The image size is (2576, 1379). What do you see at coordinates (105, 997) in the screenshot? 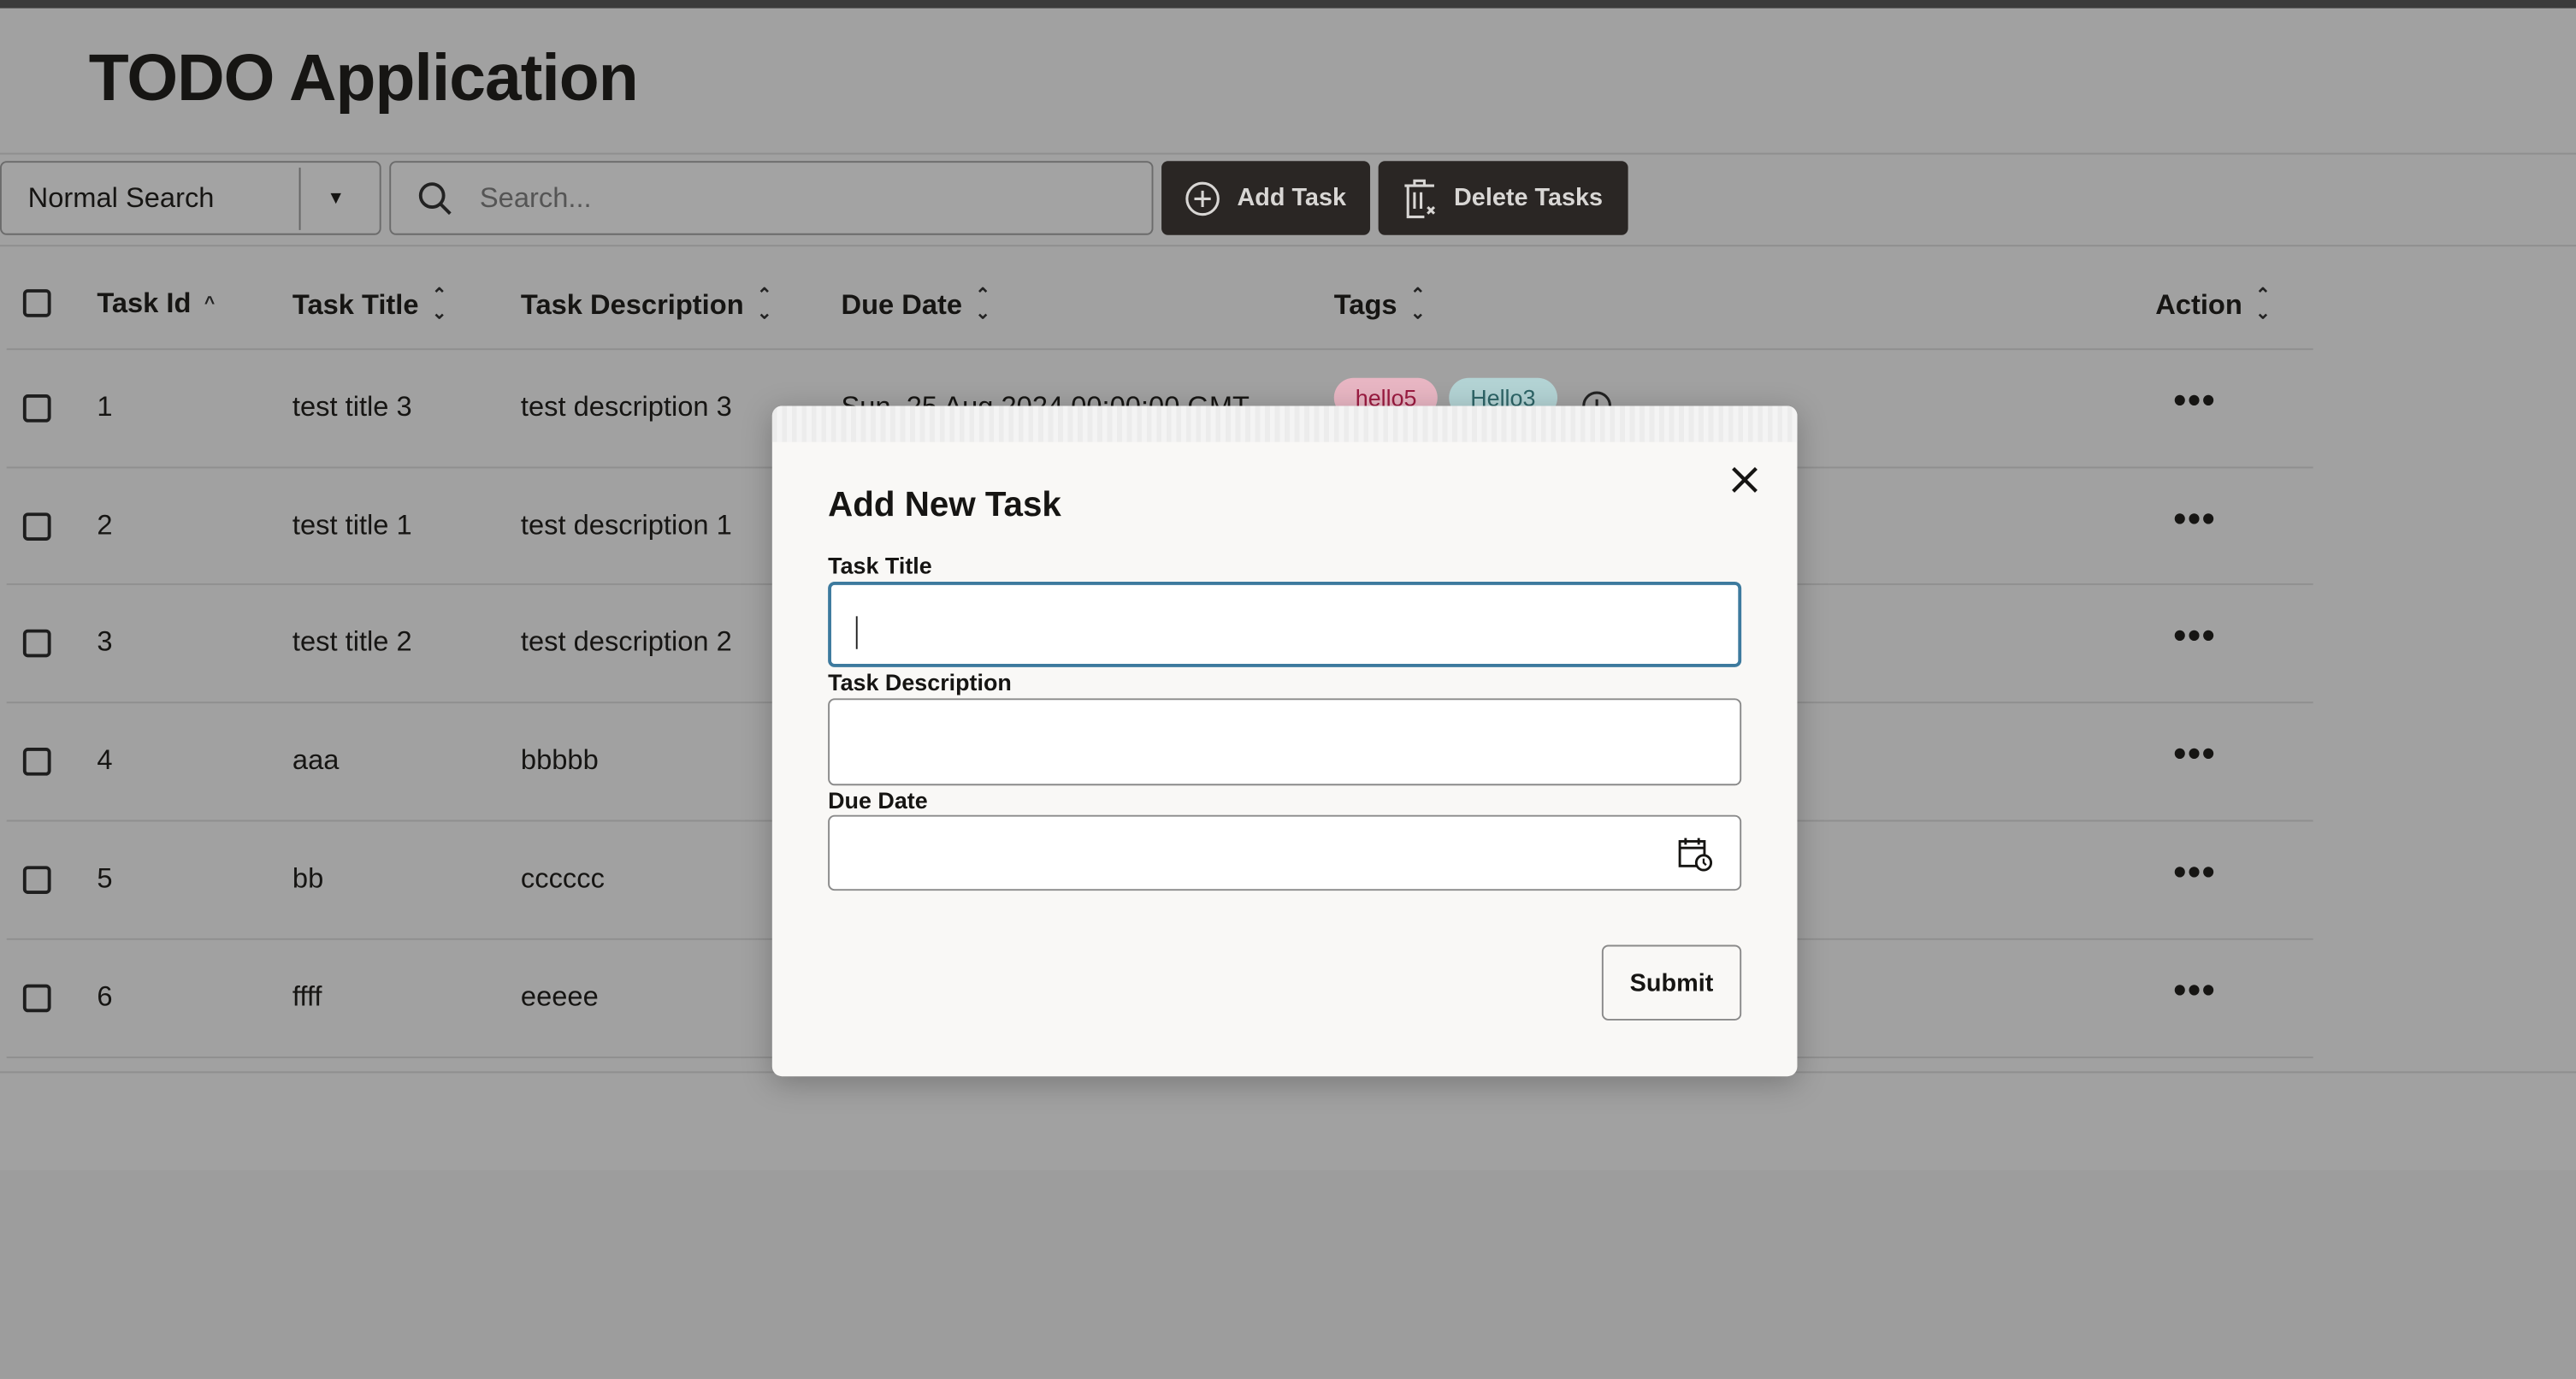
I see `task-id: 6` at bounding box center [105, 997].